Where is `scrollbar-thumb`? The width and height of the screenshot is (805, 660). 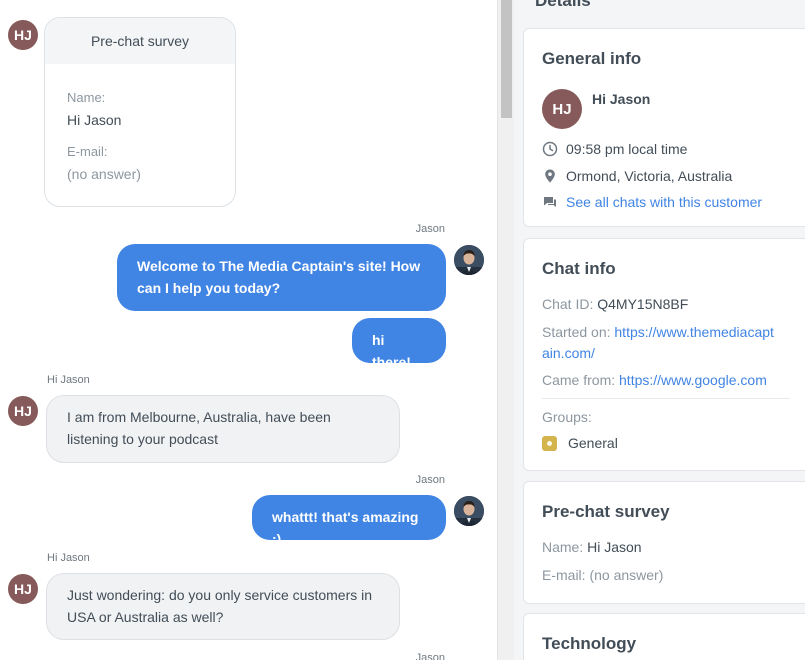
scrollbar-thumb is located at coordinates (506, 59).